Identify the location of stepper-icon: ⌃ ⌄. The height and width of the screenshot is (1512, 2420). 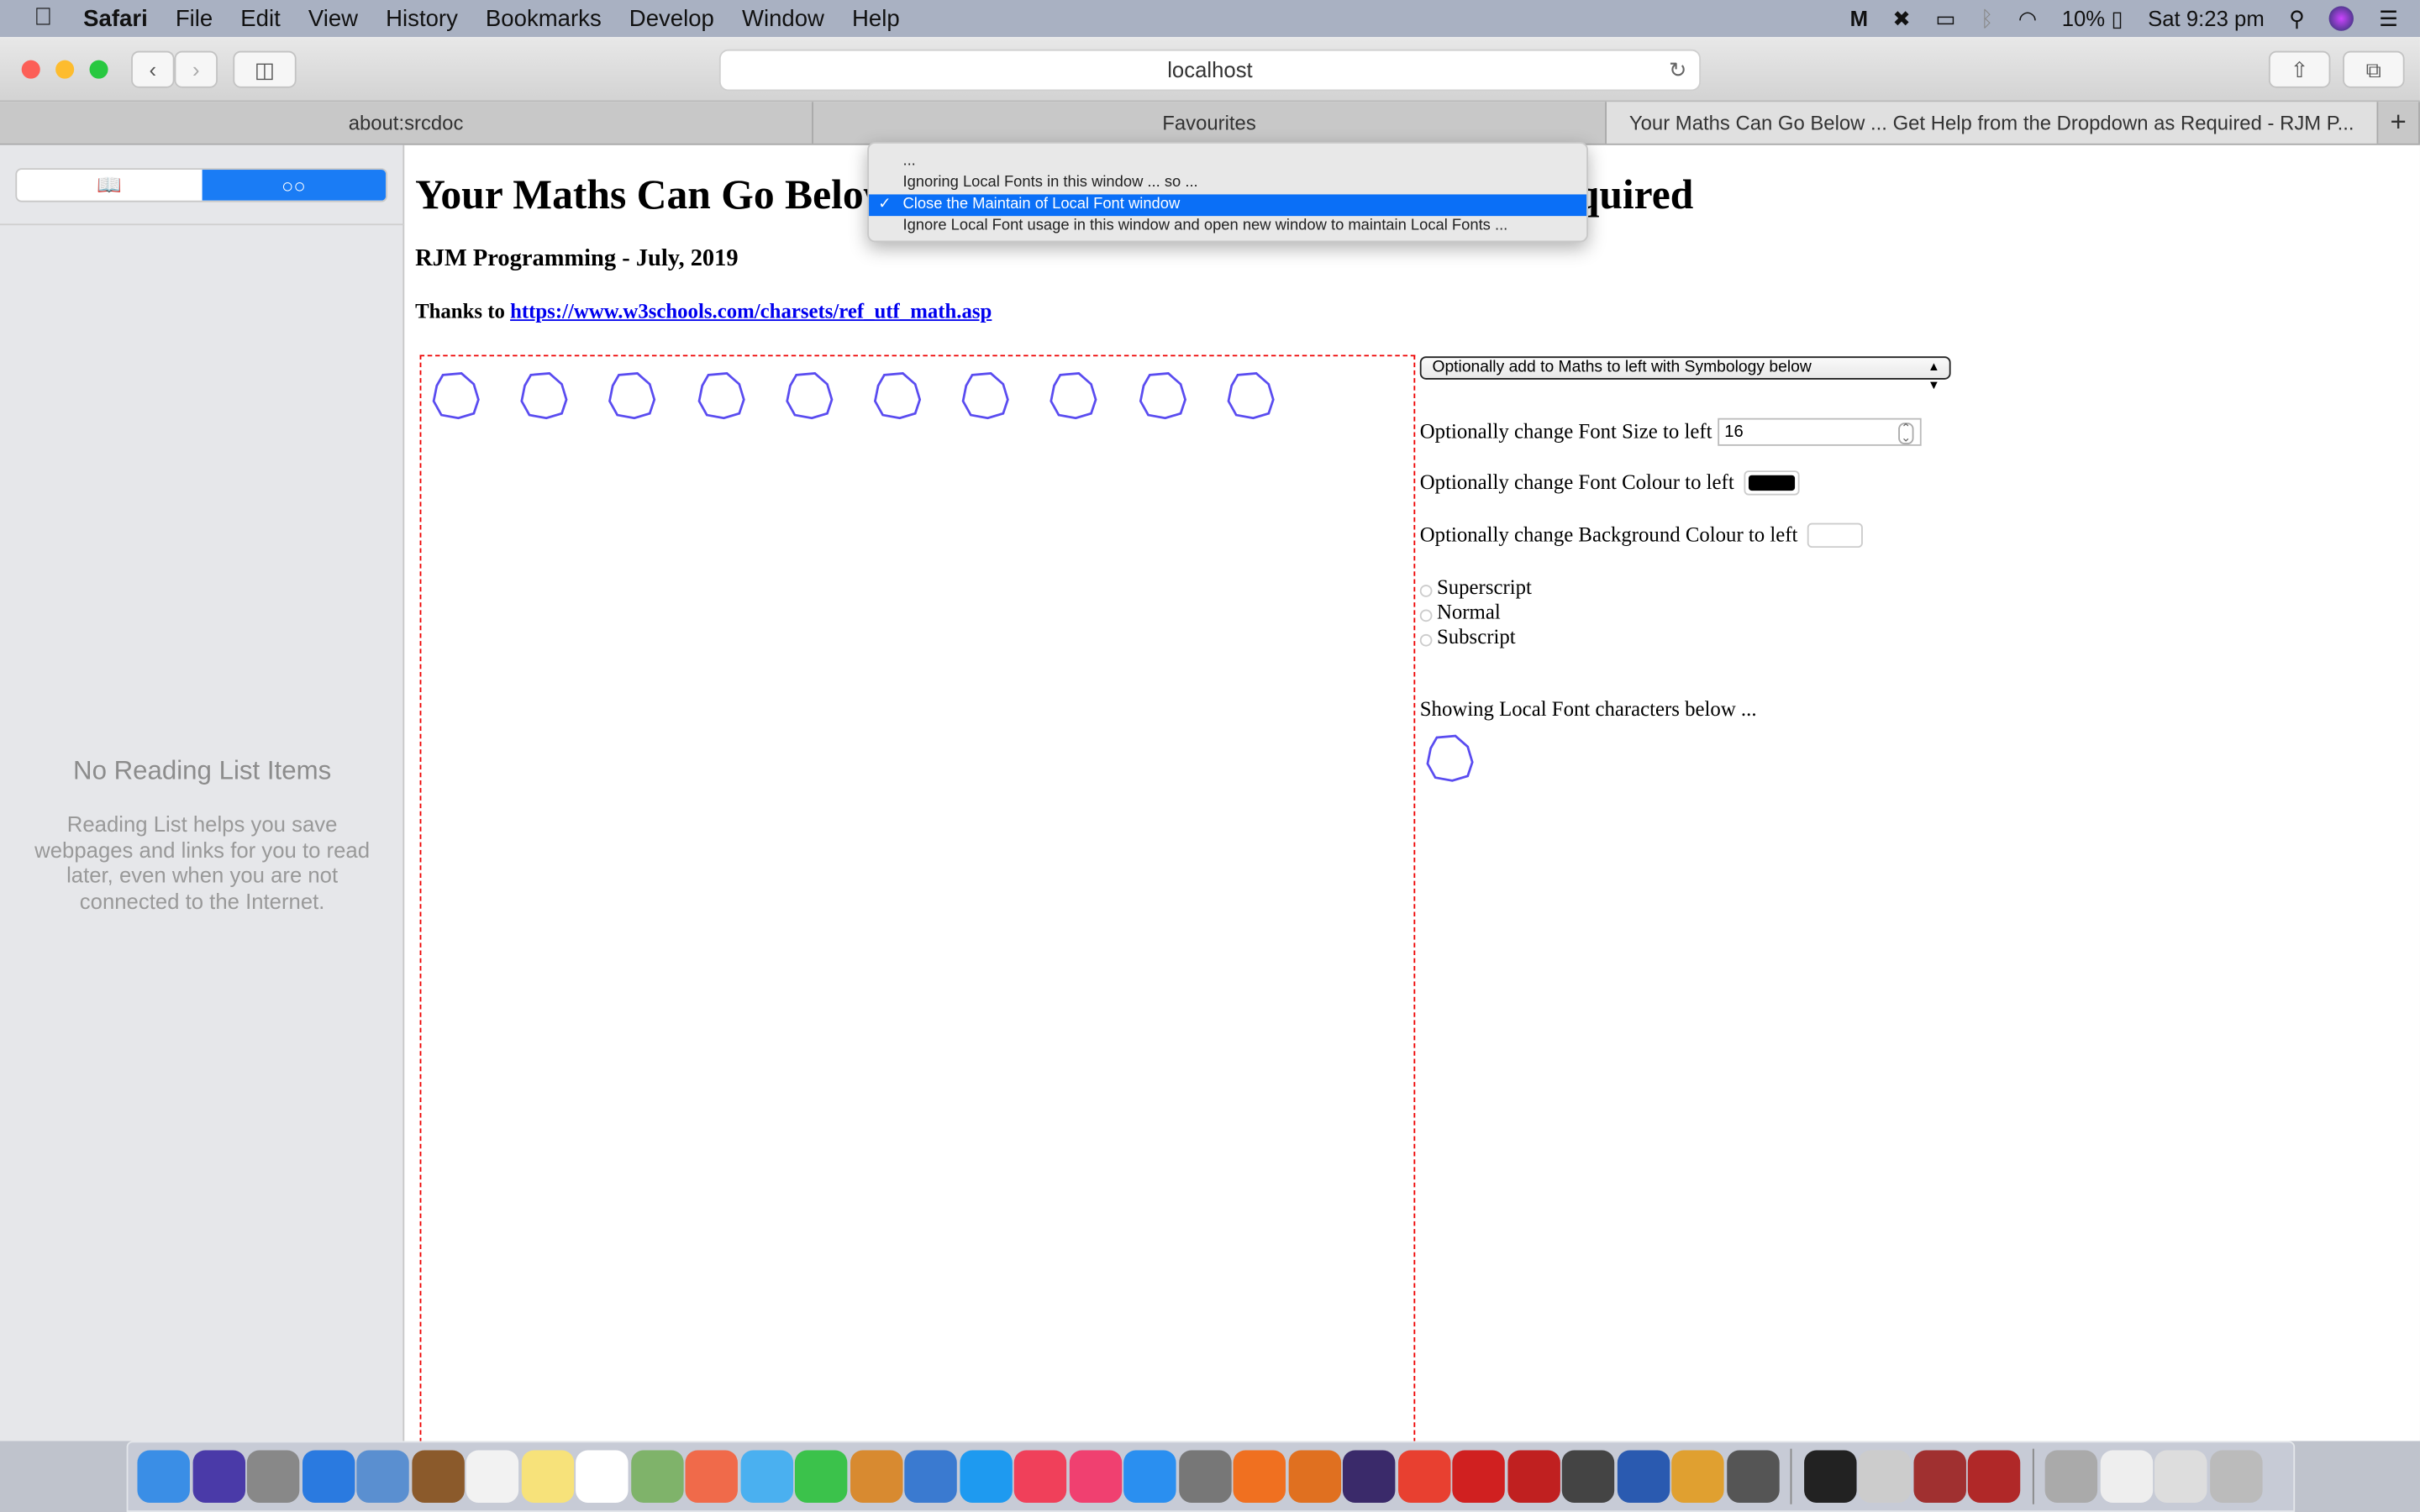
(1906, 433).